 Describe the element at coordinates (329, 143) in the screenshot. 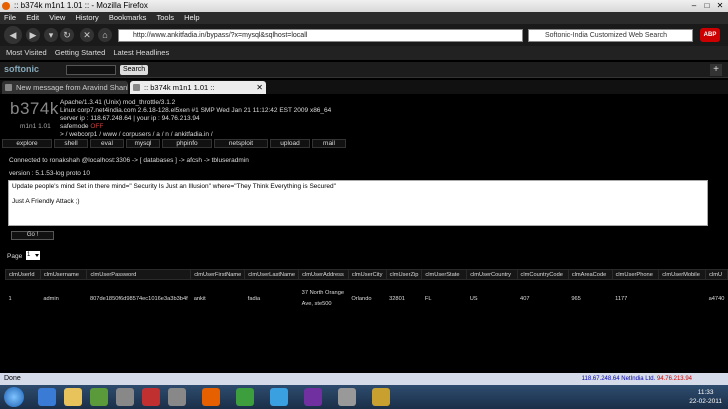

I see `menu-mail: mail` at that location.